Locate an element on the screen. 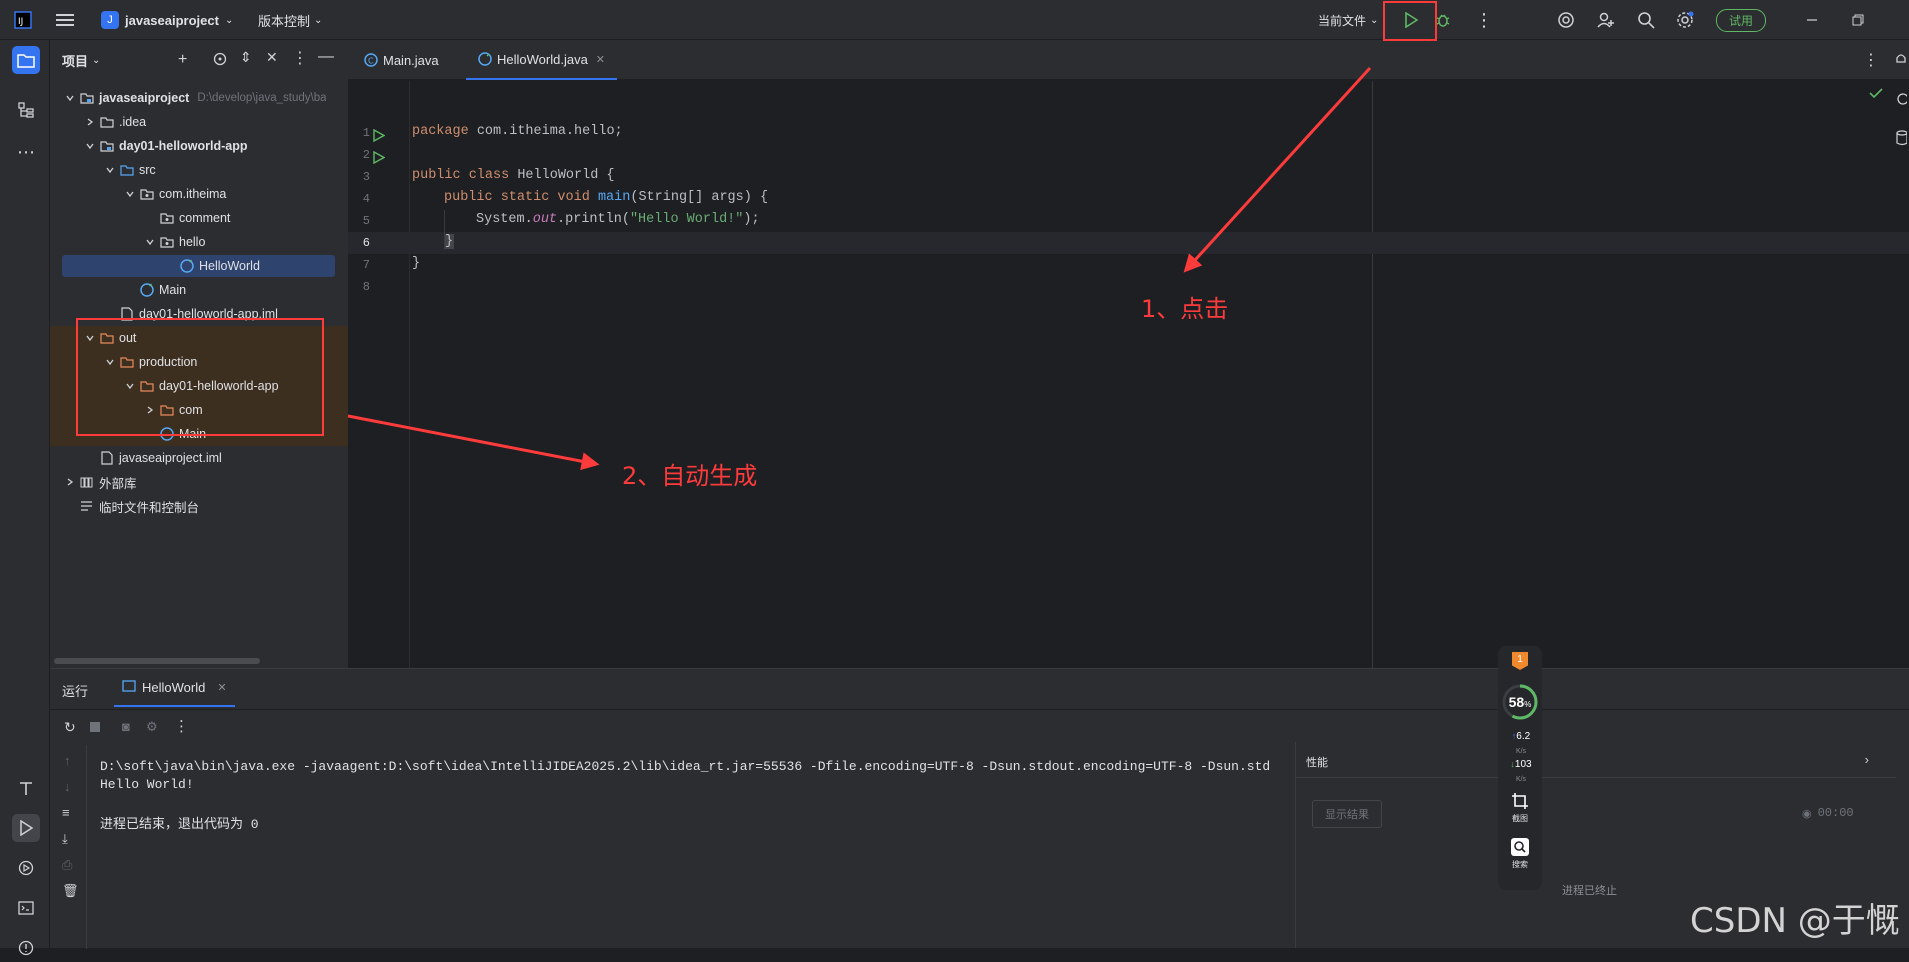 The image size is (1909, 962). arrow-to-click-label is located at coordinates (1277, 169).